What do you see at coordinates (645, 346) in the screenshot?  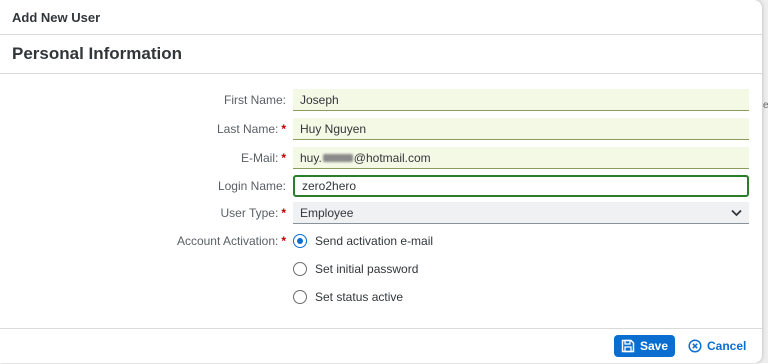 I see `save-button: Save` at bounding box center [645, 346].